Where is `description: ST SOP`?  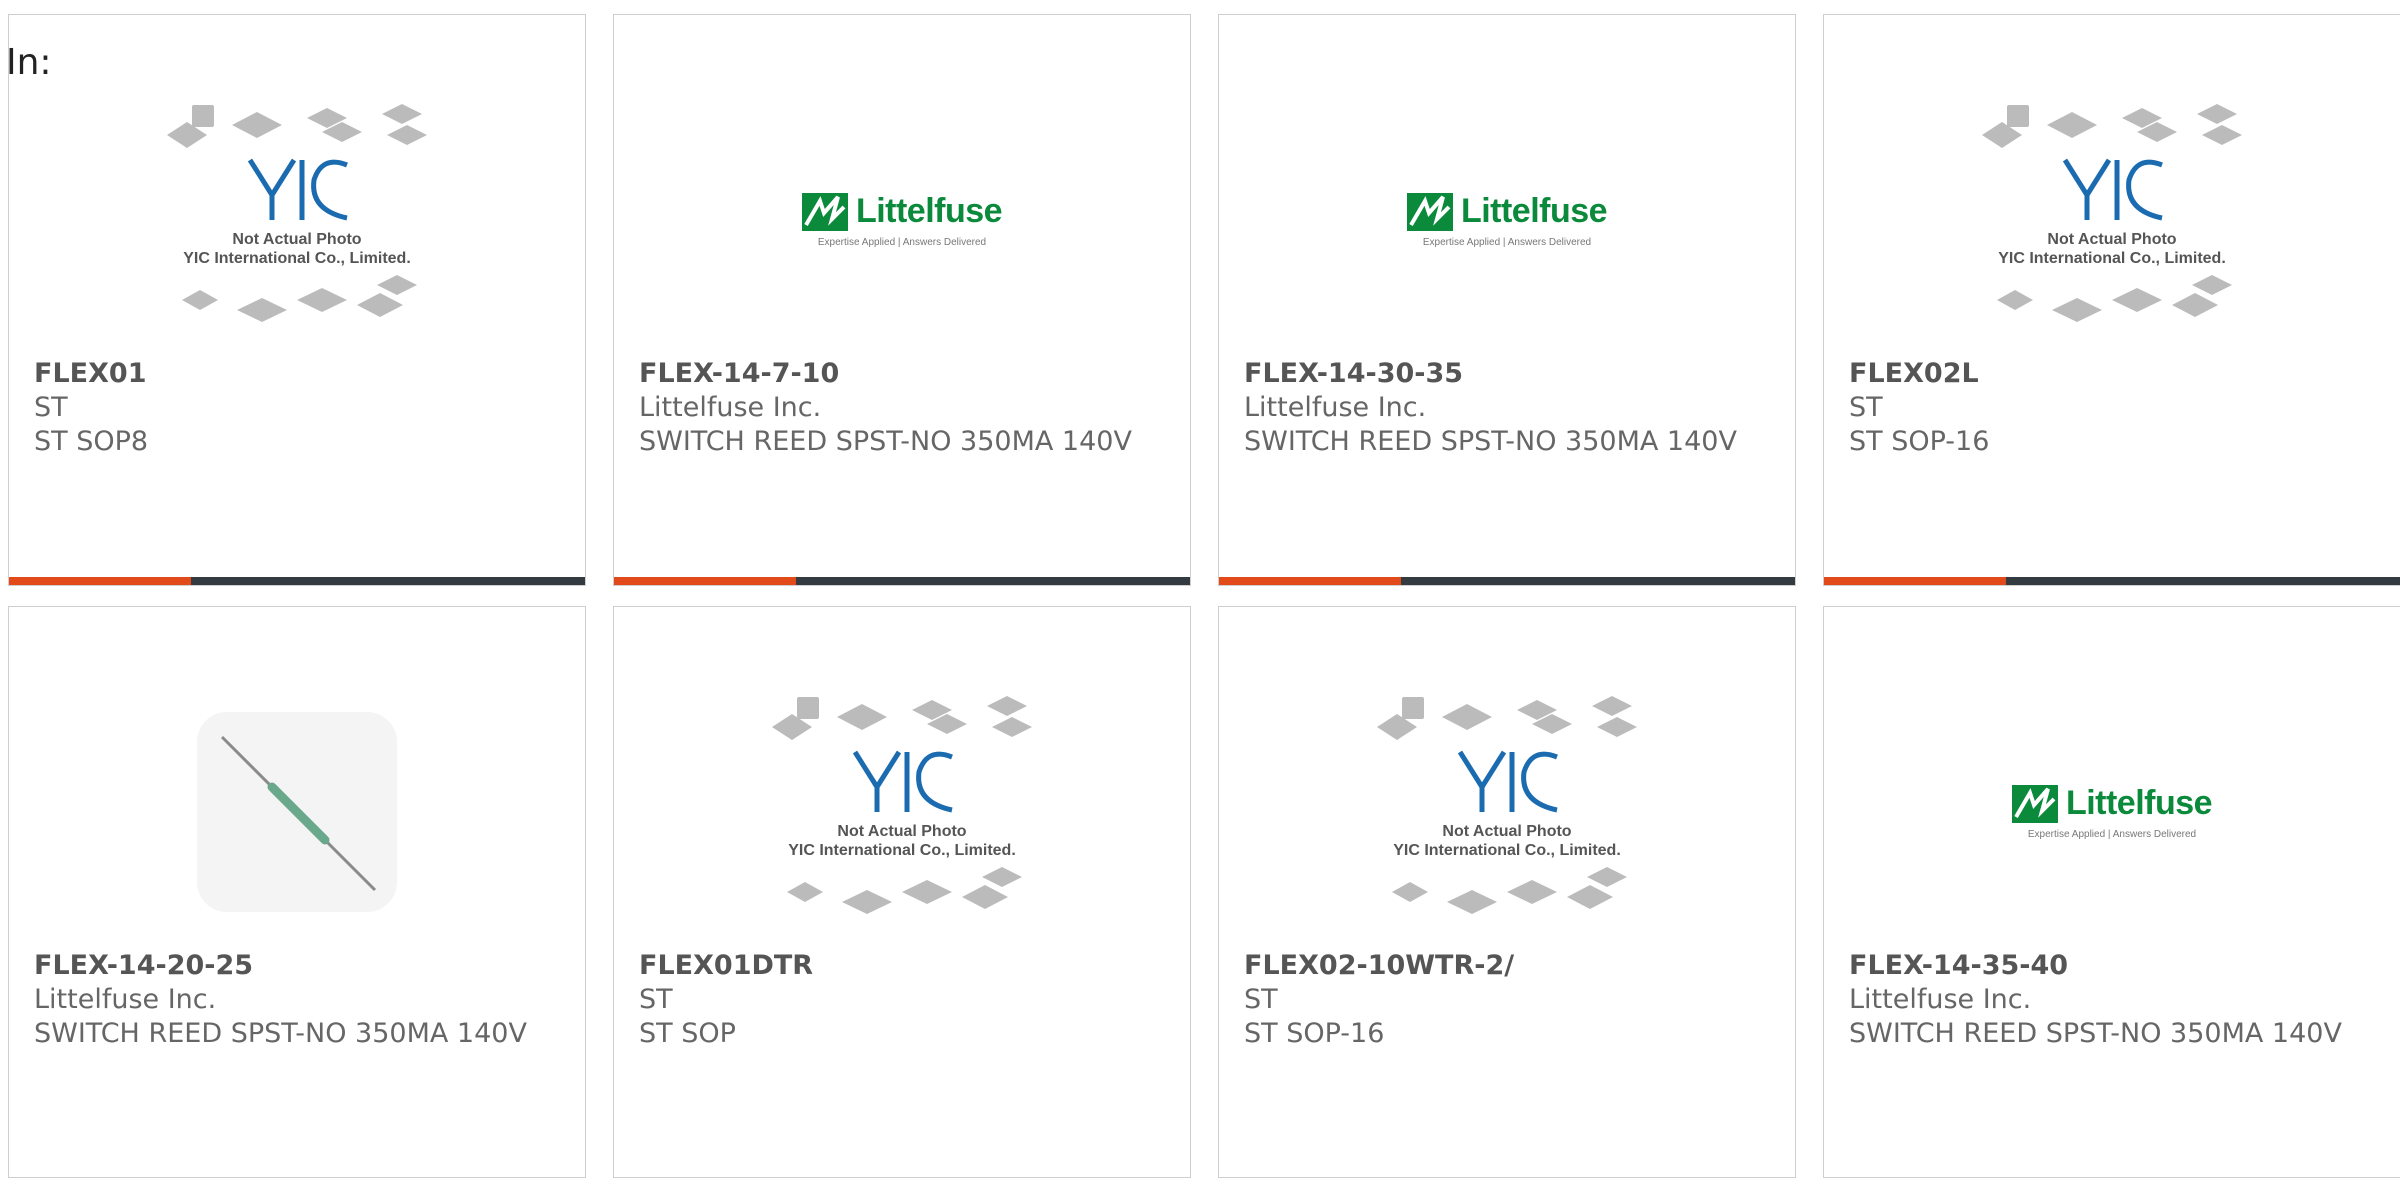 description: ST SOP is located at coordinates (687, 1033).